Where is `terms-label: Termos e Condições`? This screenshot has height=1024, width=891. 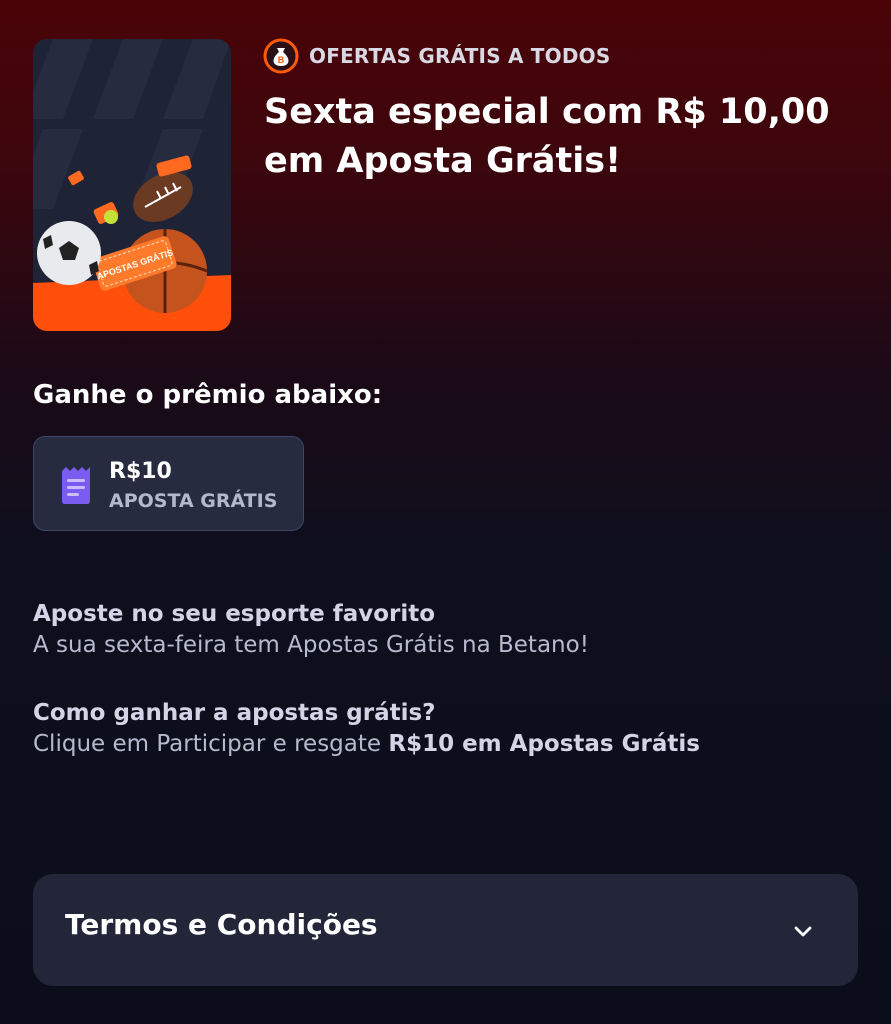 terms-label: Termos e Condições is located at coordinates (221, 924).